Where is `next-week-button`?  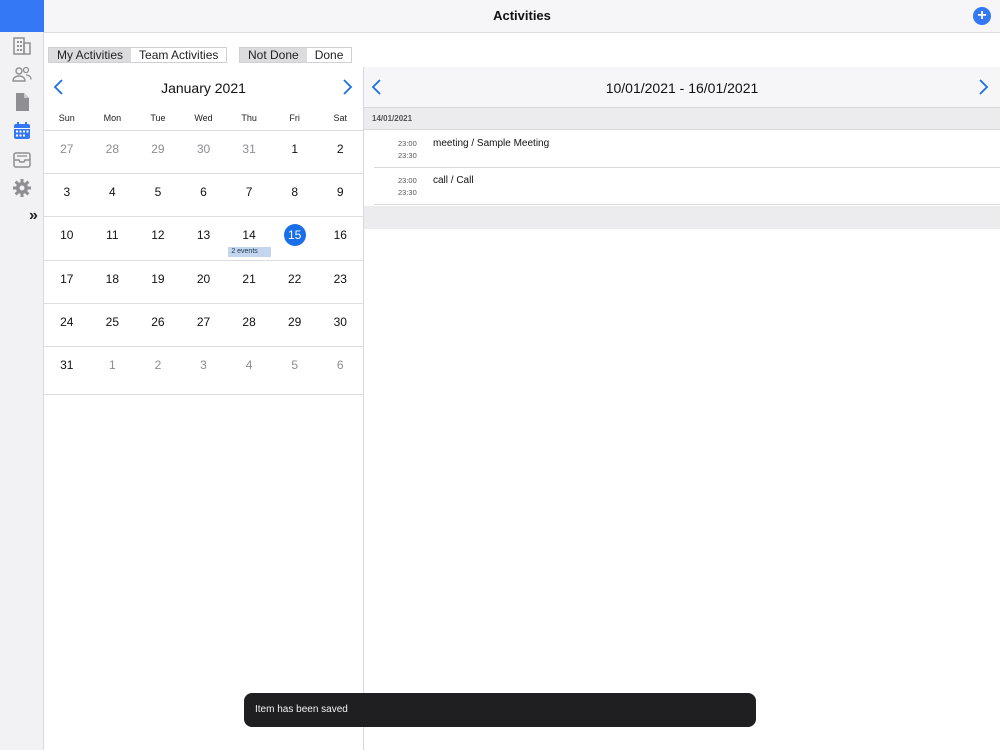 next-week-button is located at coordinates (983, 87).